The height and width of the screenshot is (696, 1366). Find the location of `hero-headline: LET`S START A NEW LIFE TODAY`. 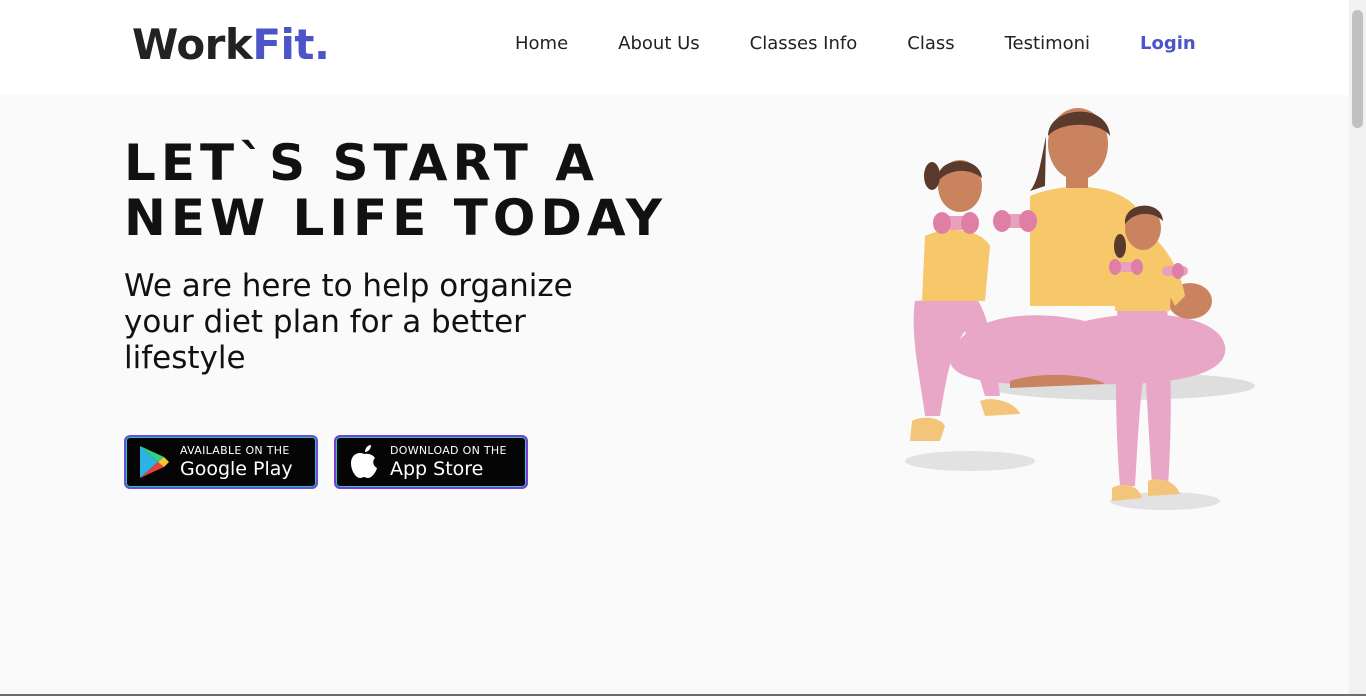

hero-headline: LET`S START A NEW LIFE TODAY is located at coordinates (395, 191).